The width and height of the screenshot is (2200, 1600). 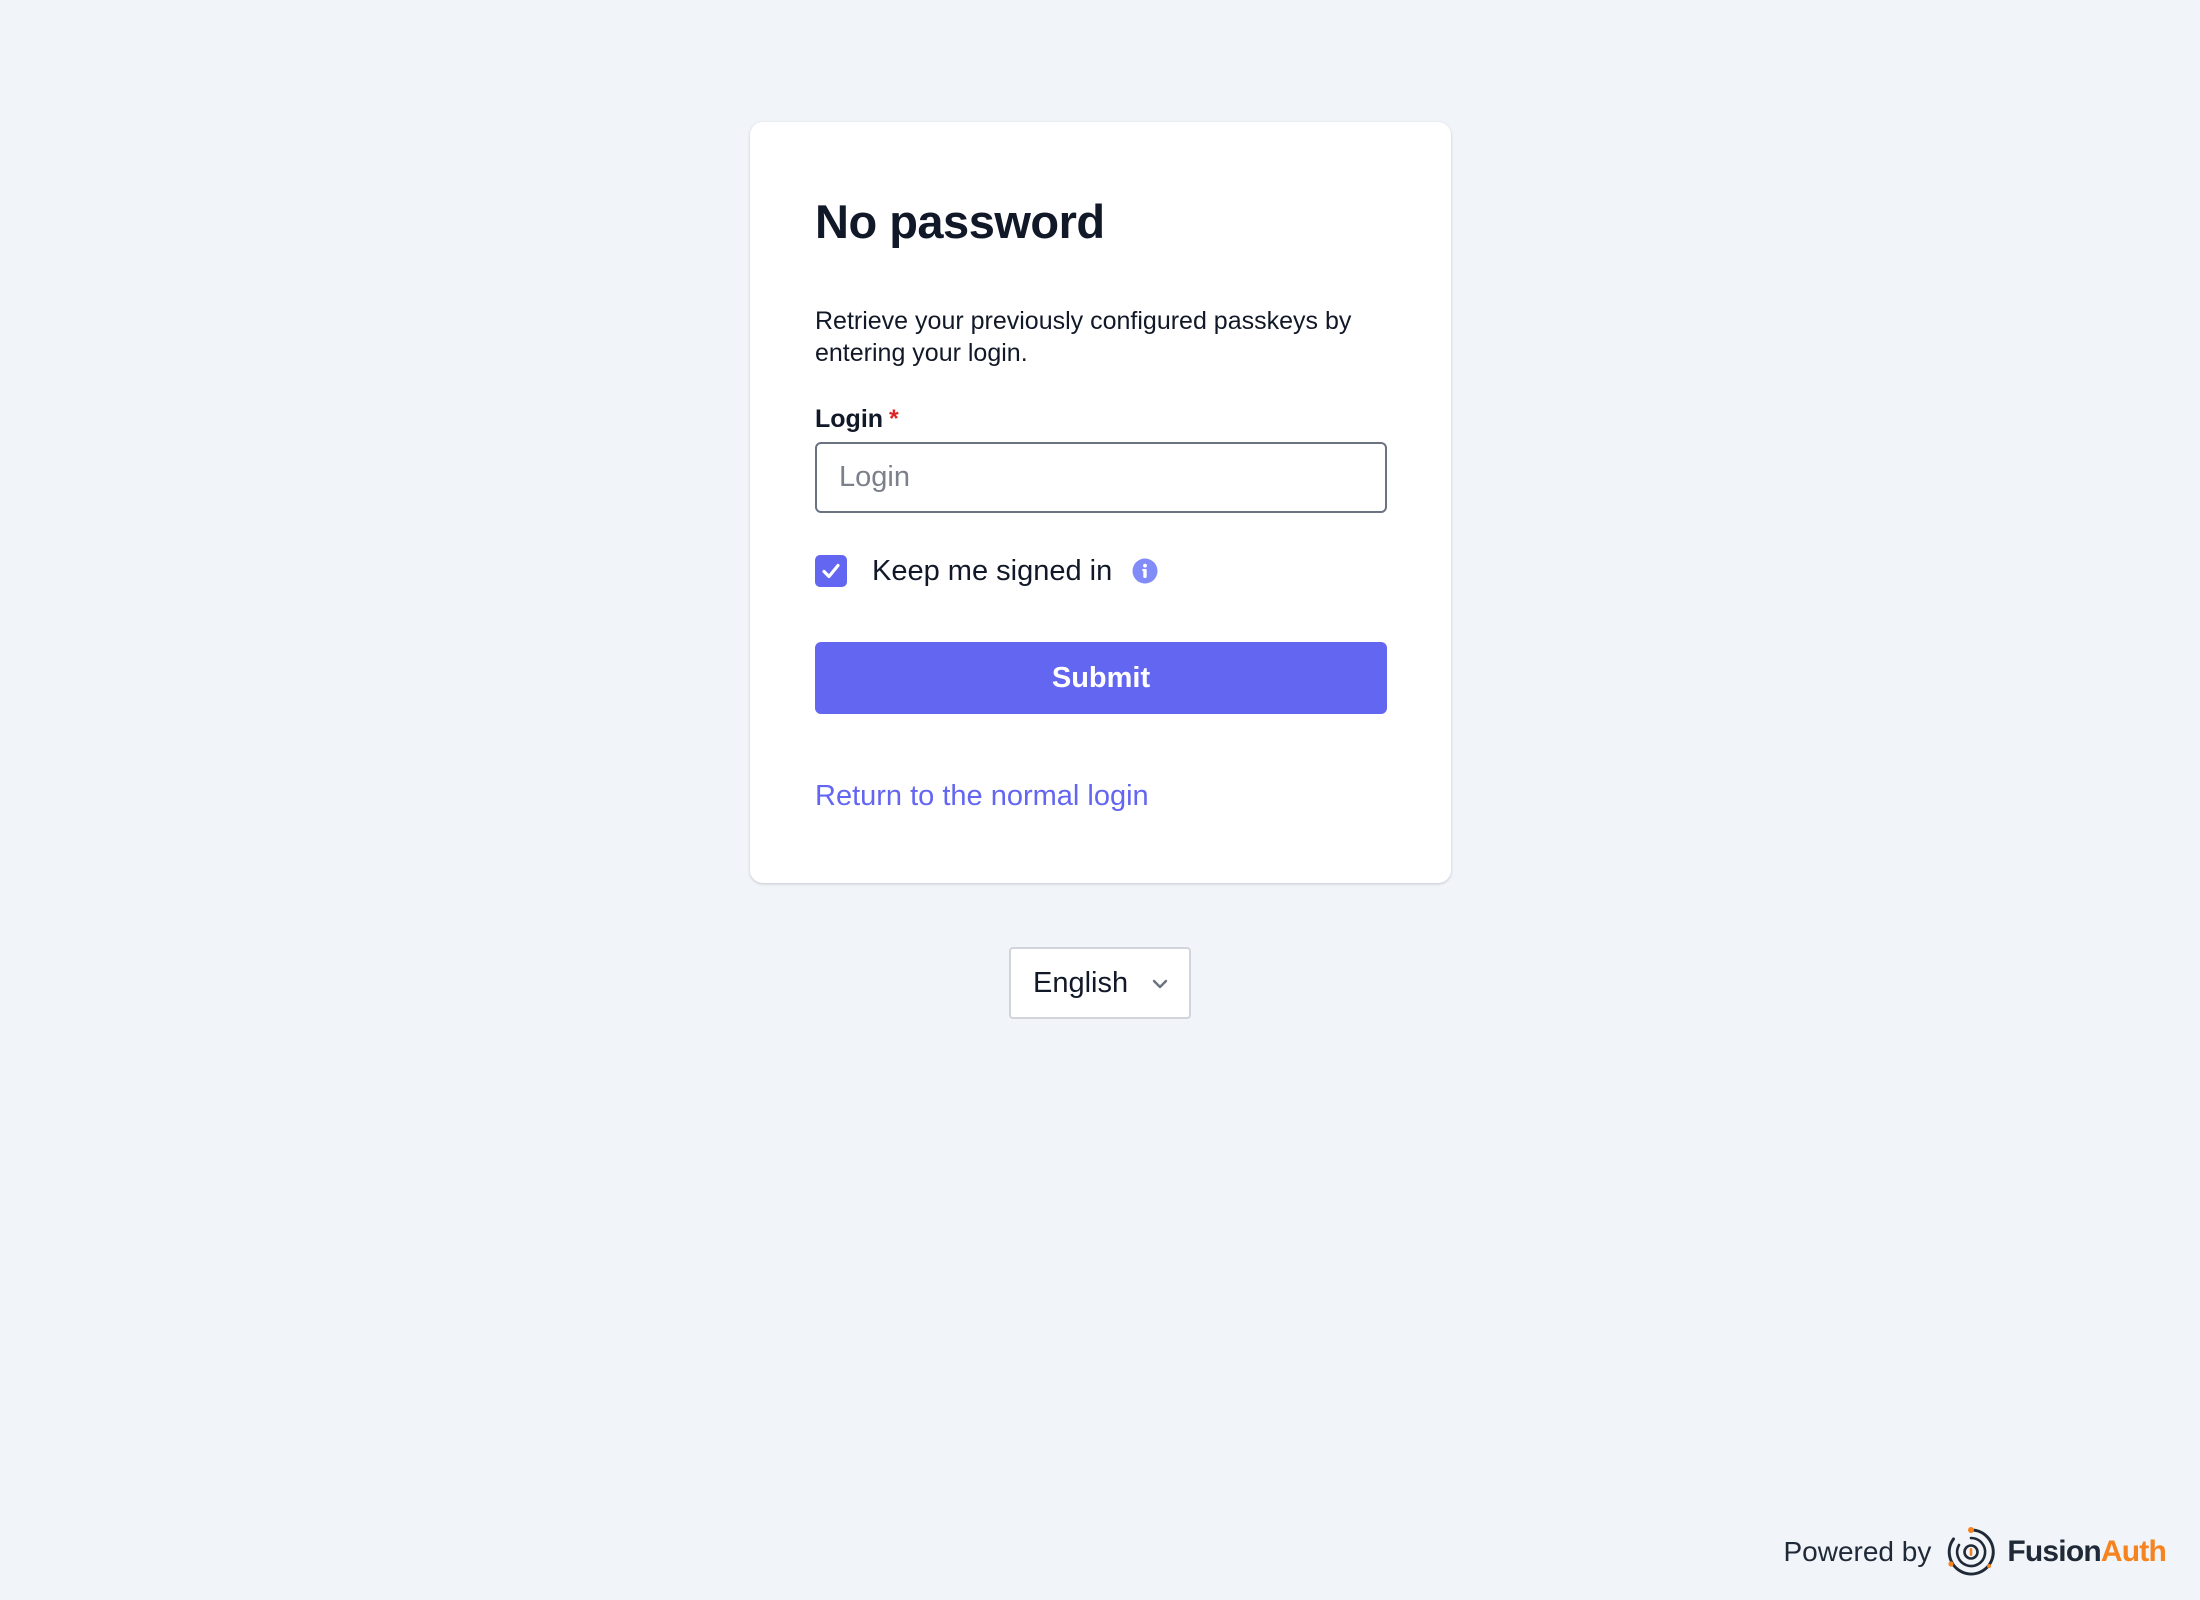 What do you see at coordinates (1101, 477) in the screenshot?
I see `login-input` at bounding box center [1101, 477].